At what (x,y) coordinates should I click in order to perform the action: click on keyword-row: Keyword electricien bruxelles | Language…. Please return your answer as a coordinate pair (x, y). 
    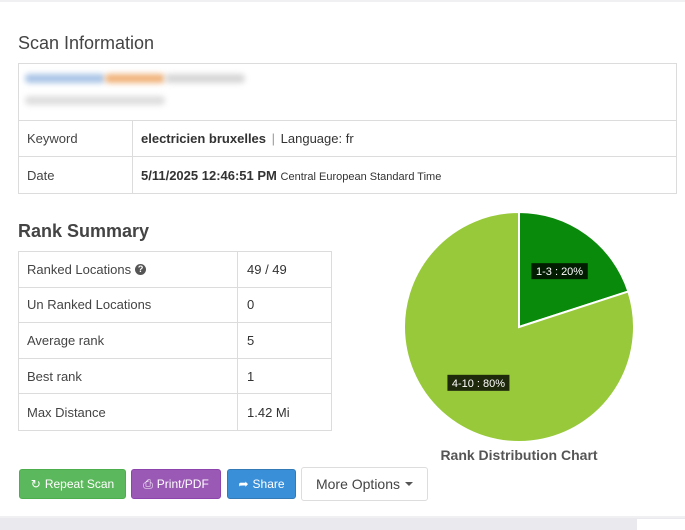
    Looking at the image, I should click on (347, 139).